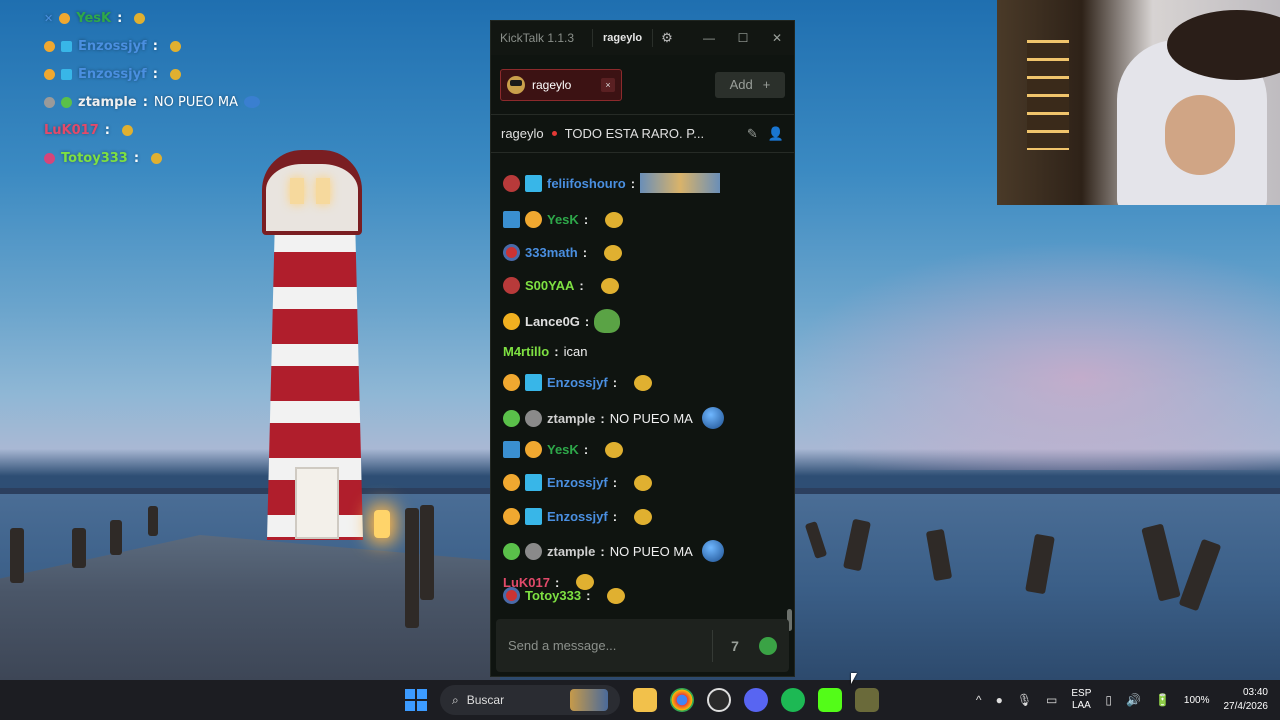 The height and width of the screenshot is (720, 1280). I want to click on overlay-username: YesK, so click(94, 18).